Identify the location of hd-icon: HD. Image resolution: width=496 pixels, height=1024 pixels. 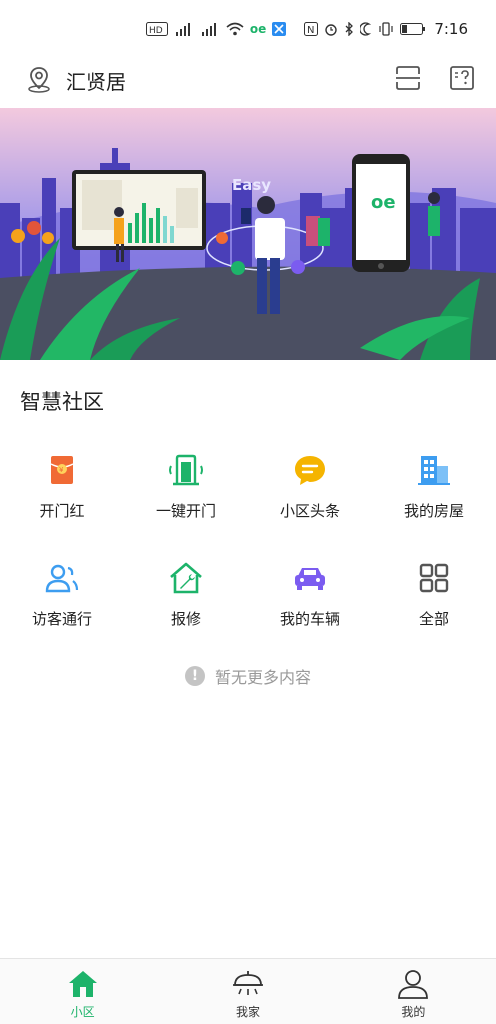
(156, 29).